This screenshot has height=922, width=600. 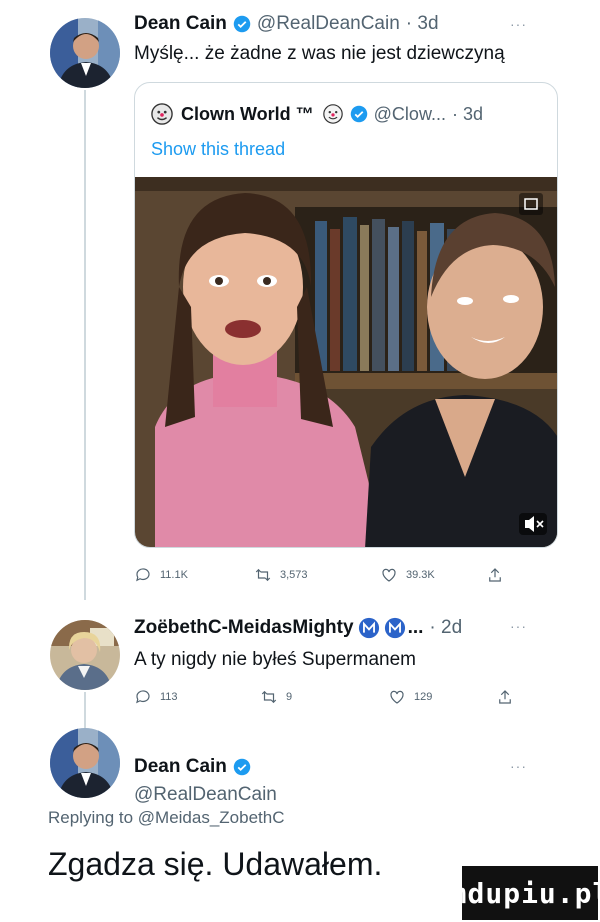 I want to click on tweet-header: Dean Cain @RealDeanCain · 3d, so click(x=286, y=24).